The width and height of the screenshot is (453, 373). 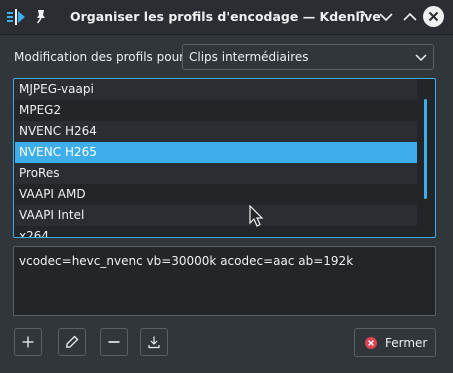 I want to click on list-item: x264, so click(x=216, y=231).